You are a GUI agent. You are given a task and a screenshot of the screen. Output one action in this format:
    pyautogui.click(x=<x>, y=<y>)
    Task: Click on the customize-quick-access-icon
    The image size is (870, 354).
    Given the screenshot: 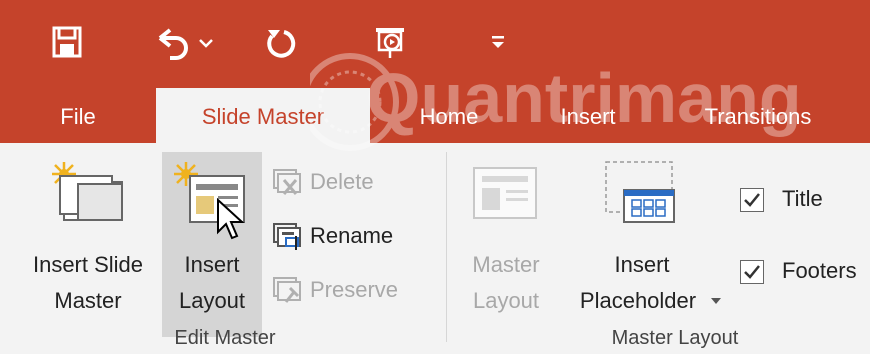 What is the action you would take?
    pyautogui.click(x=498, y=42)
    